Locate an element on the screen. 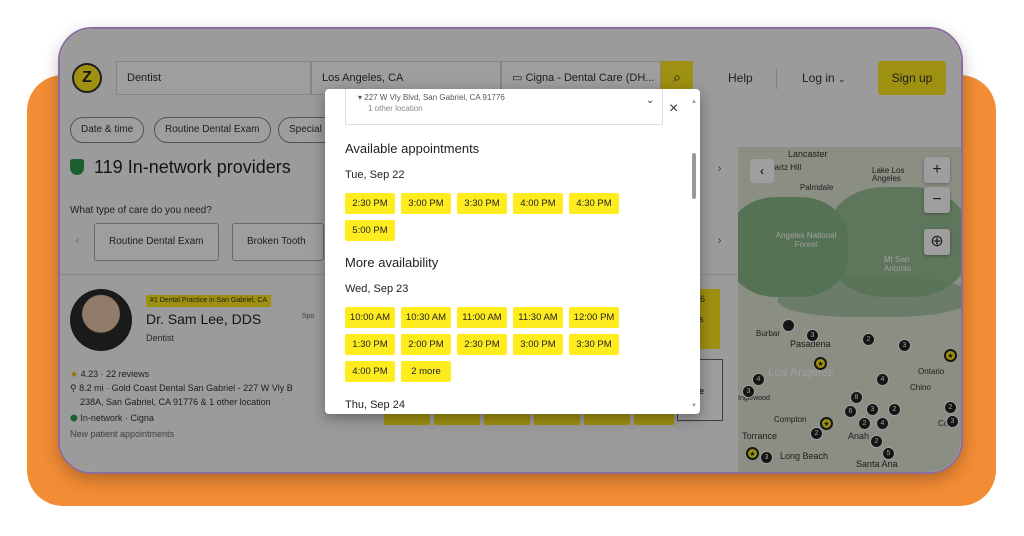  time-slot: 10:00 AM is located at coordinates (370, 317).